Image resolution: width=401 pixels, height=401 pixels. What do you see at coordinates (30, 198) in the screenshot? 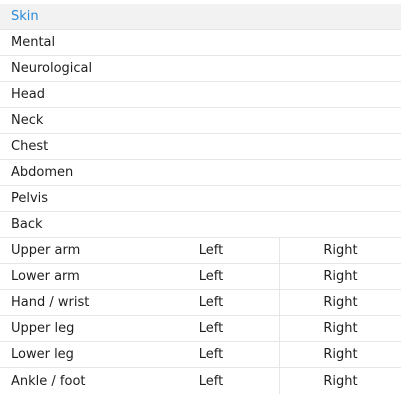
I see `body-part-label: Pelvis` at bounding box center [30, 198].